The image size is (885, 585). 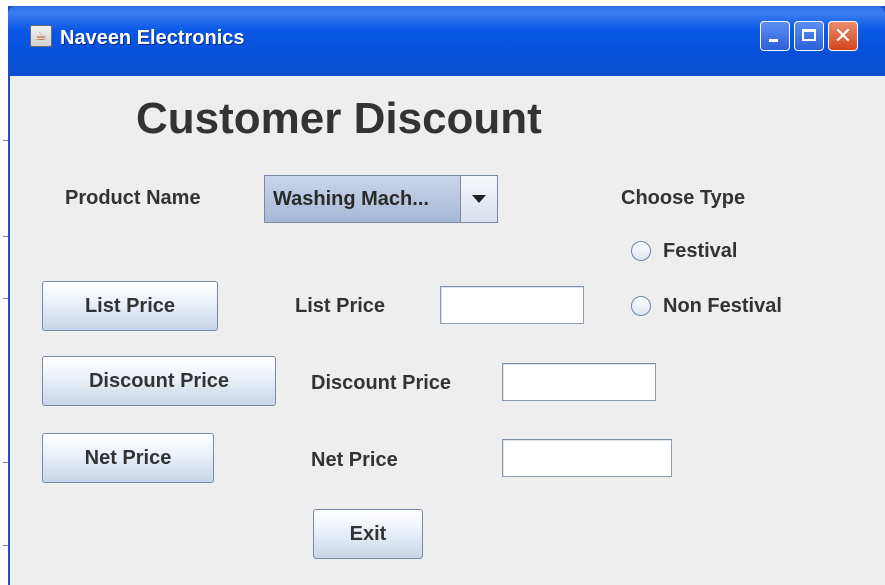 What do you see at coordinates (340, 306) in the screenshot?
I see `list-price-label: List Price` at bounding box center [340, 306].